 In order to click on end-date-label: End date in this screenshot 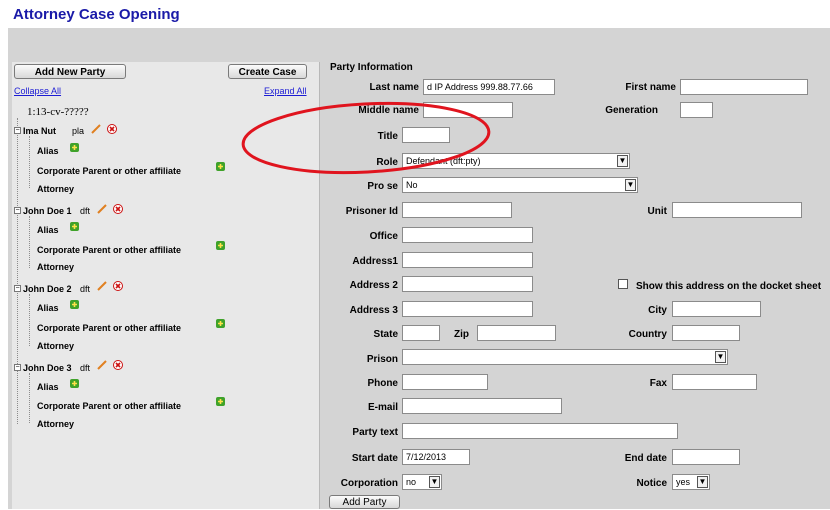, I will do `click(645, 458)`.